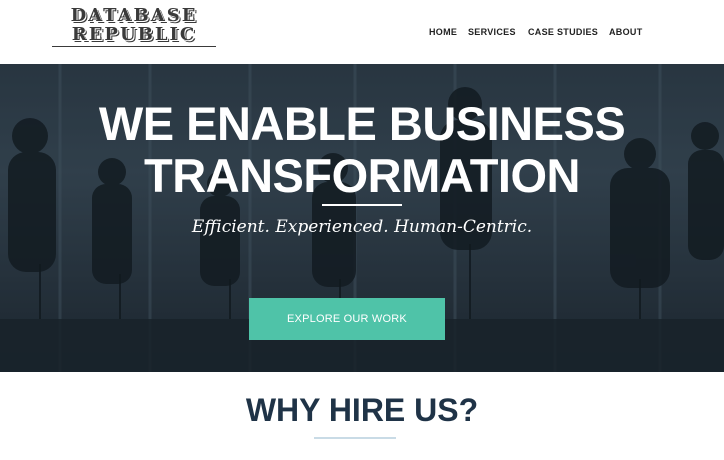 Image resolution: width=724 pixels, height=460 pixels. Describe the element at coordinates (362, 205) in the screenshot. I see `hero-divider` at that location.